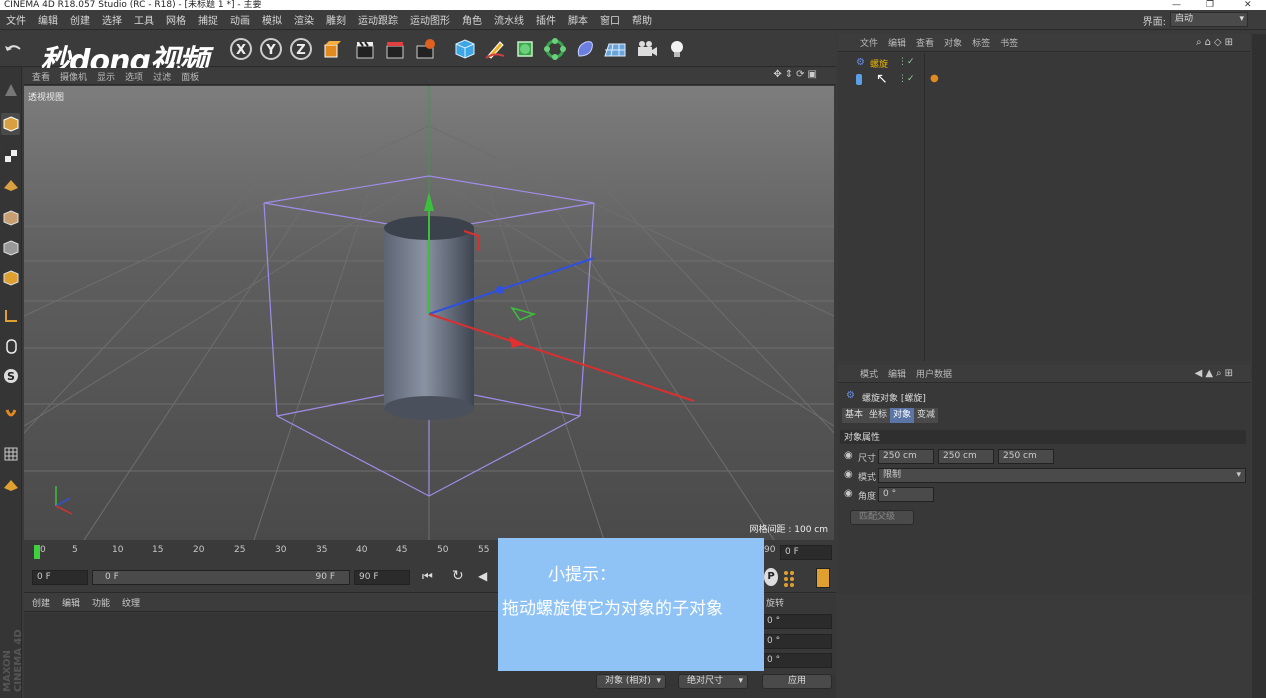 The height and width of the screenshot is (698, 1266). What do you see at coordinates (610, 19) in the screenshot?
I see `menu-window: 窗口` at bounding box center [610, 19].